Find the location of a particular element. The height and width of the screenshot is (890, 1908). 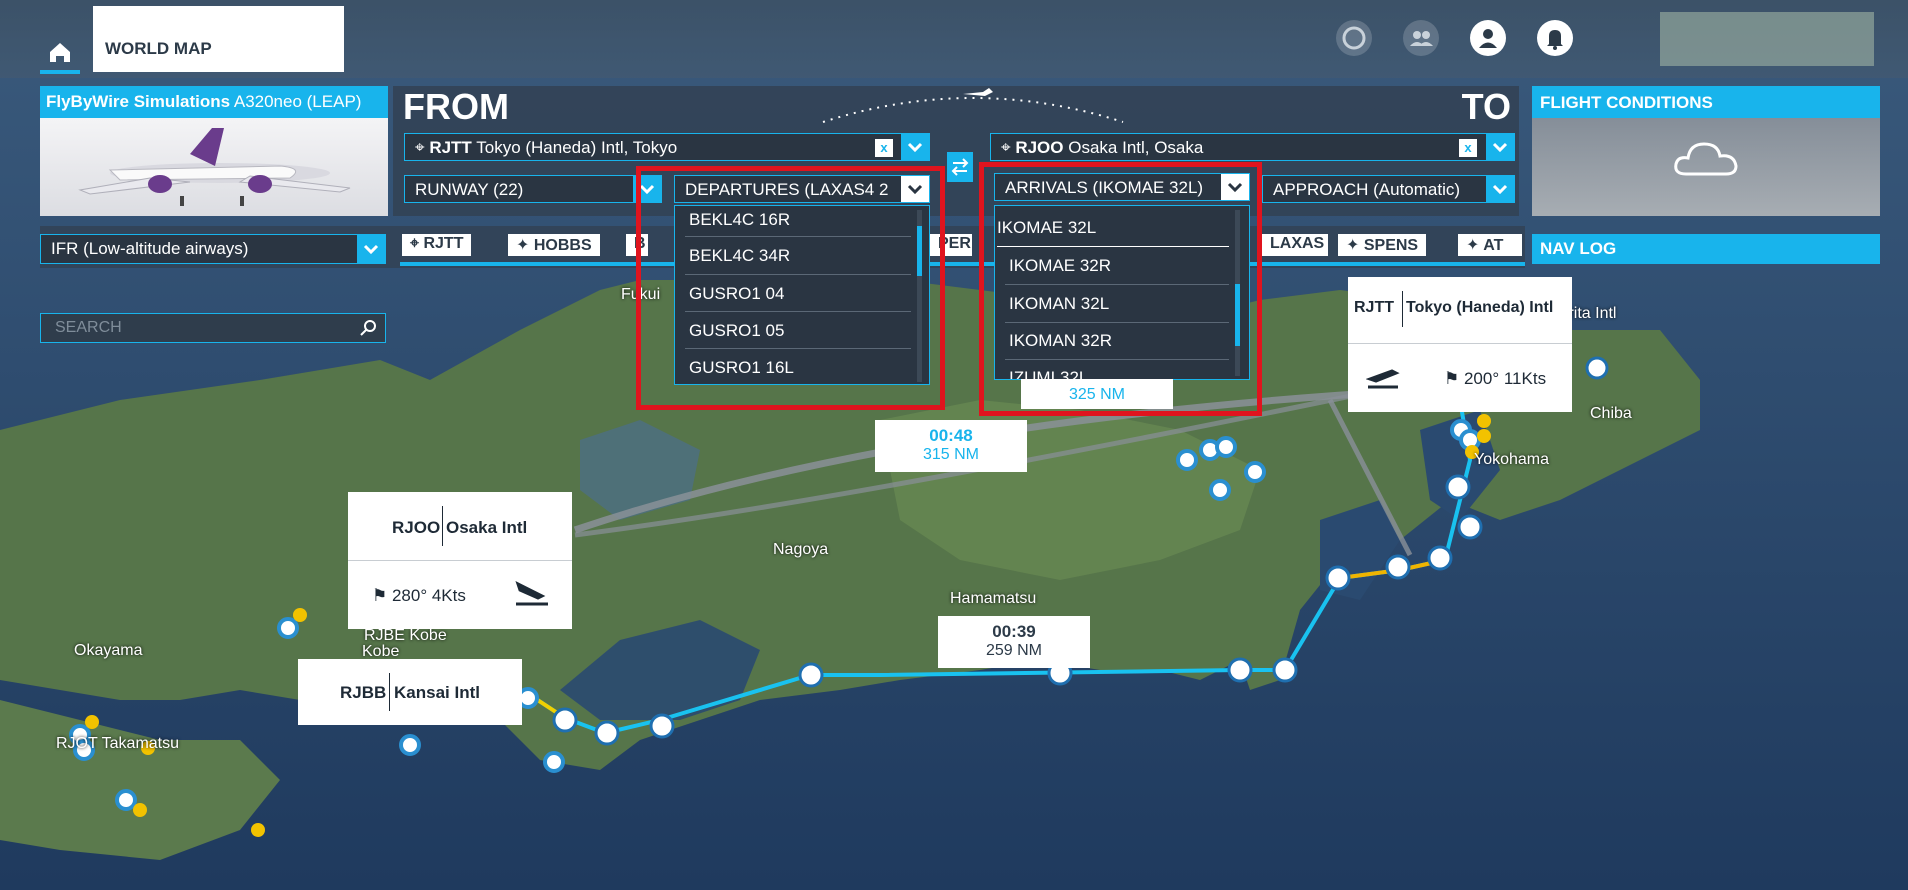

arrival-airport-field: ⌖ RJOO Osaka Intl, Osaka x is located at coordinates (1252, 147).